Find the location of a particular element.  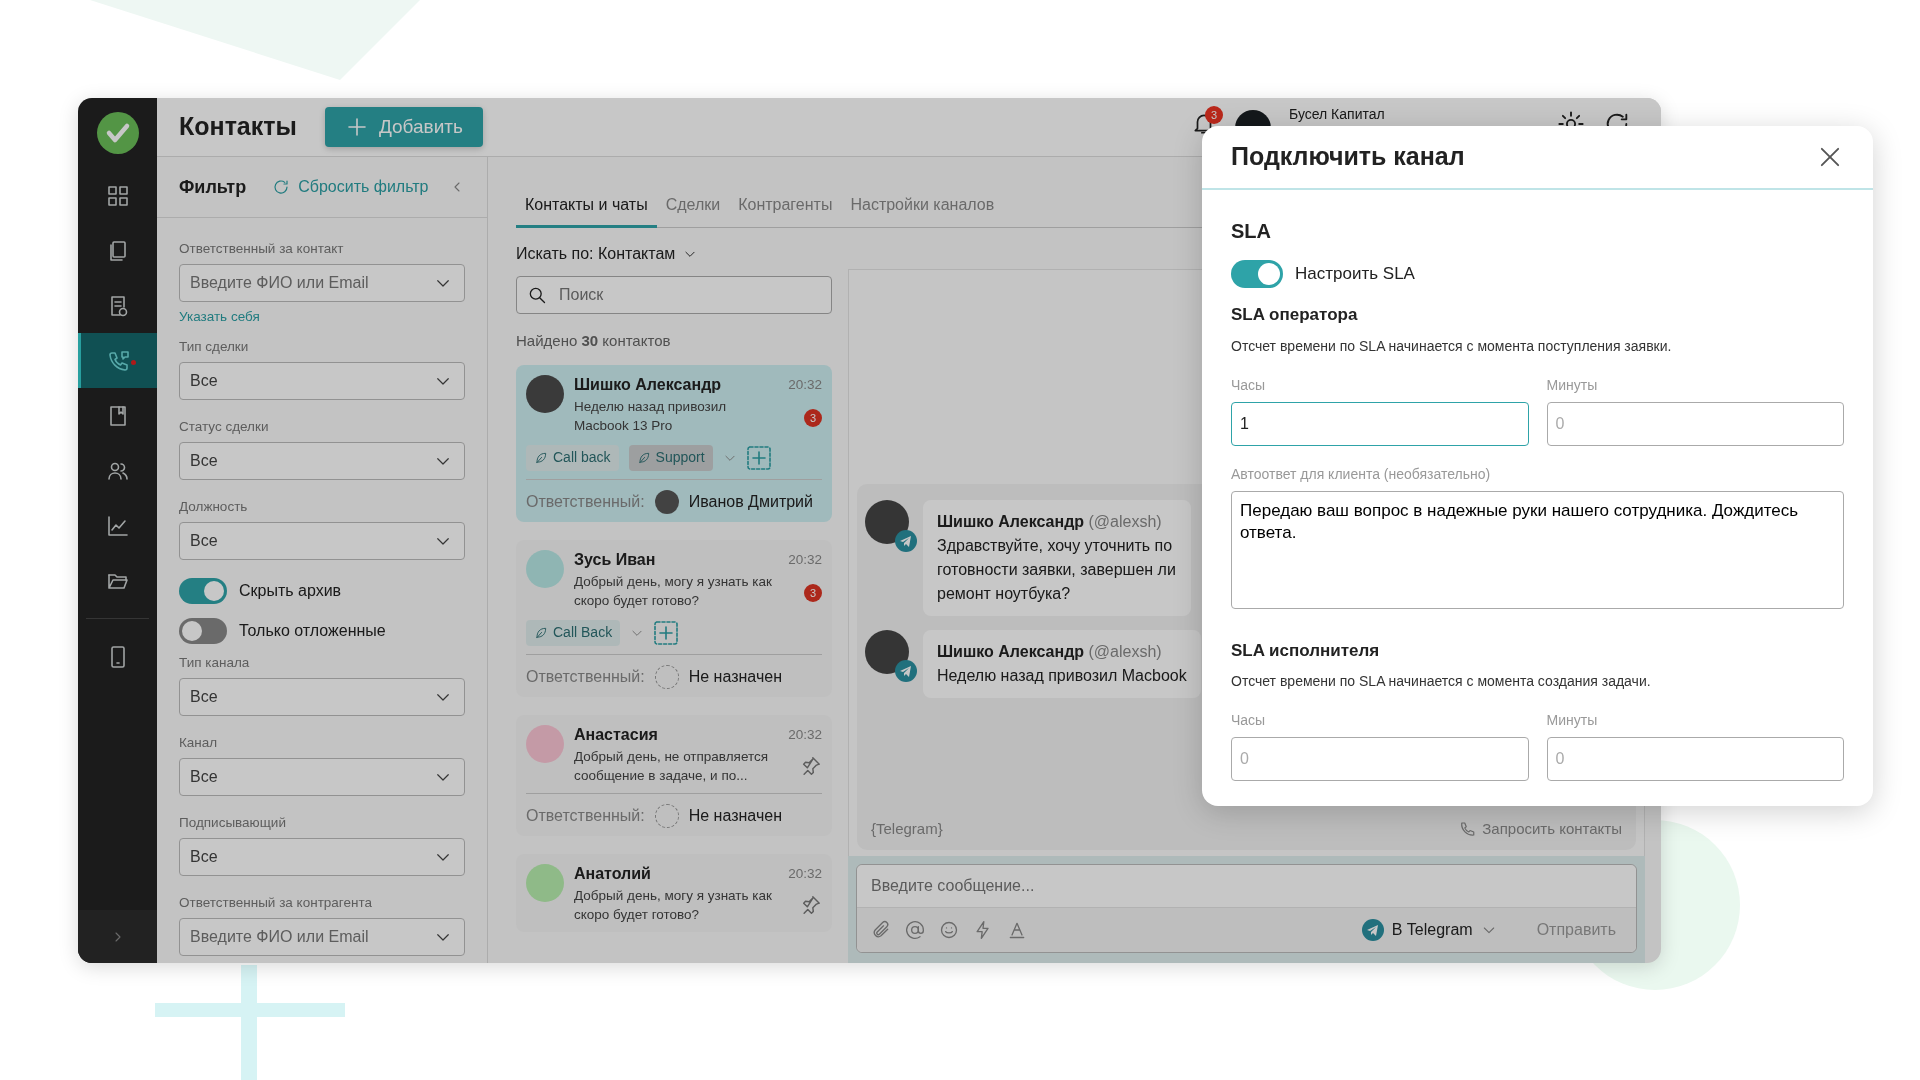

toggle-label: Только отложенные is located at coordinates (312, 631).